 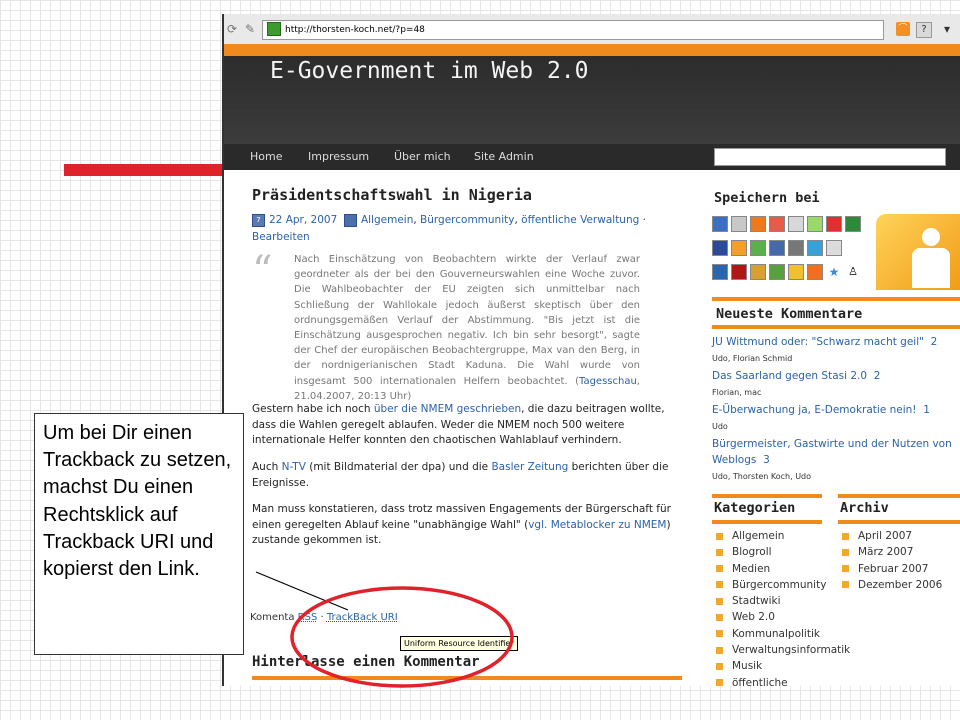 I want to click on annotation-overlay, so click(x=384, y=629).